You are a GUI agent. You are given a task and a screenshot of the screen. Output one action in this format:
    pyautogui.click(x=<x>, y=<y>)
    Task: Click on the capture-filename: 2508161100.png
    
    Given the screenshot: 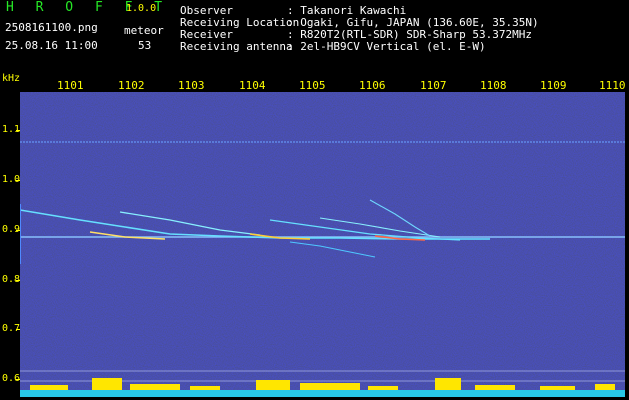 What is the action you would take?
    pyautogui.click(x=51, y=27)
    